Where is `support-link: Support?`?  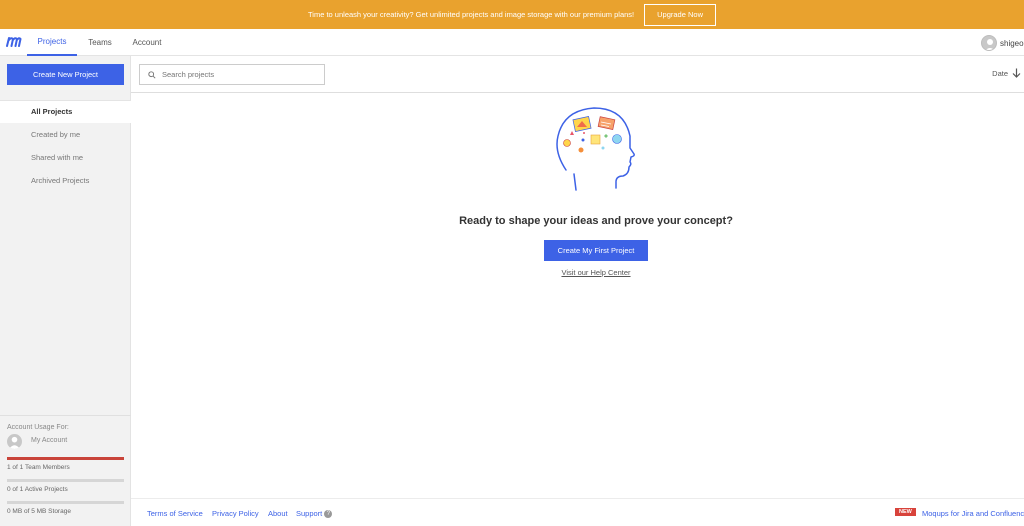
support-link: Support? is located at coordinates (314, 514).